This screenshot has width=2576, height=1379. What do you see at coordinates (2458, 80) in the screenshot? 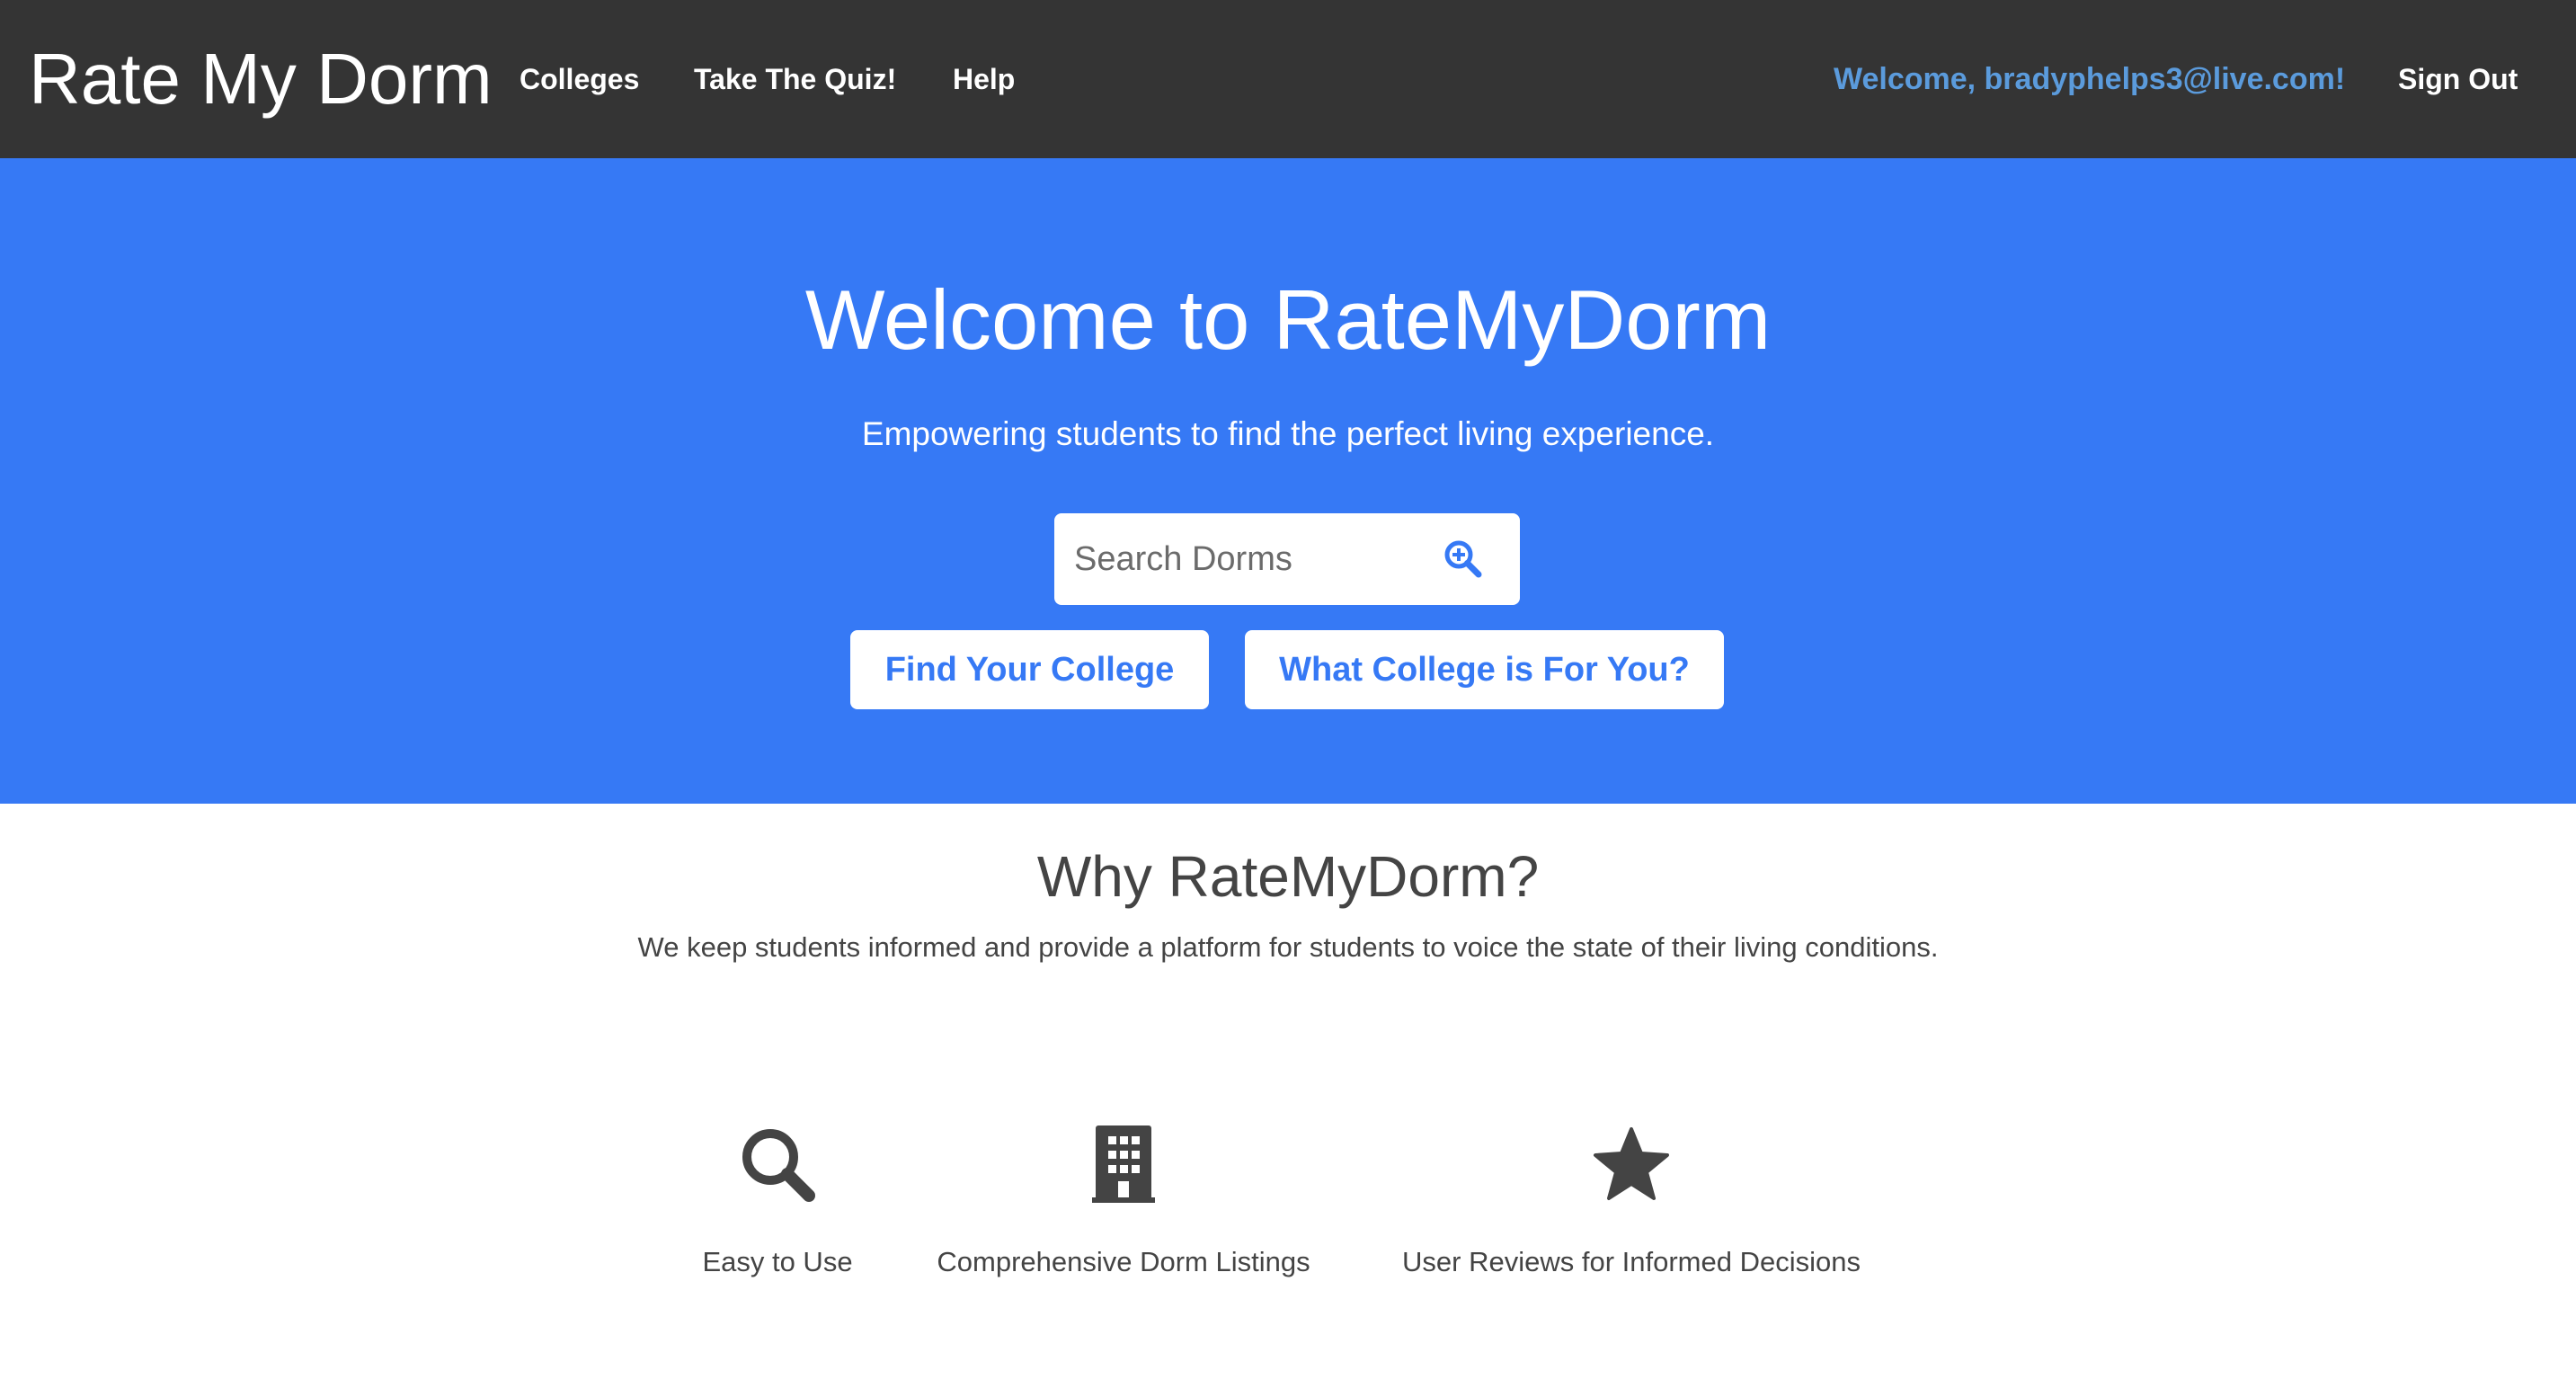
I see `sign-out-link: Sign Out` at bounding box center [2458, 80].